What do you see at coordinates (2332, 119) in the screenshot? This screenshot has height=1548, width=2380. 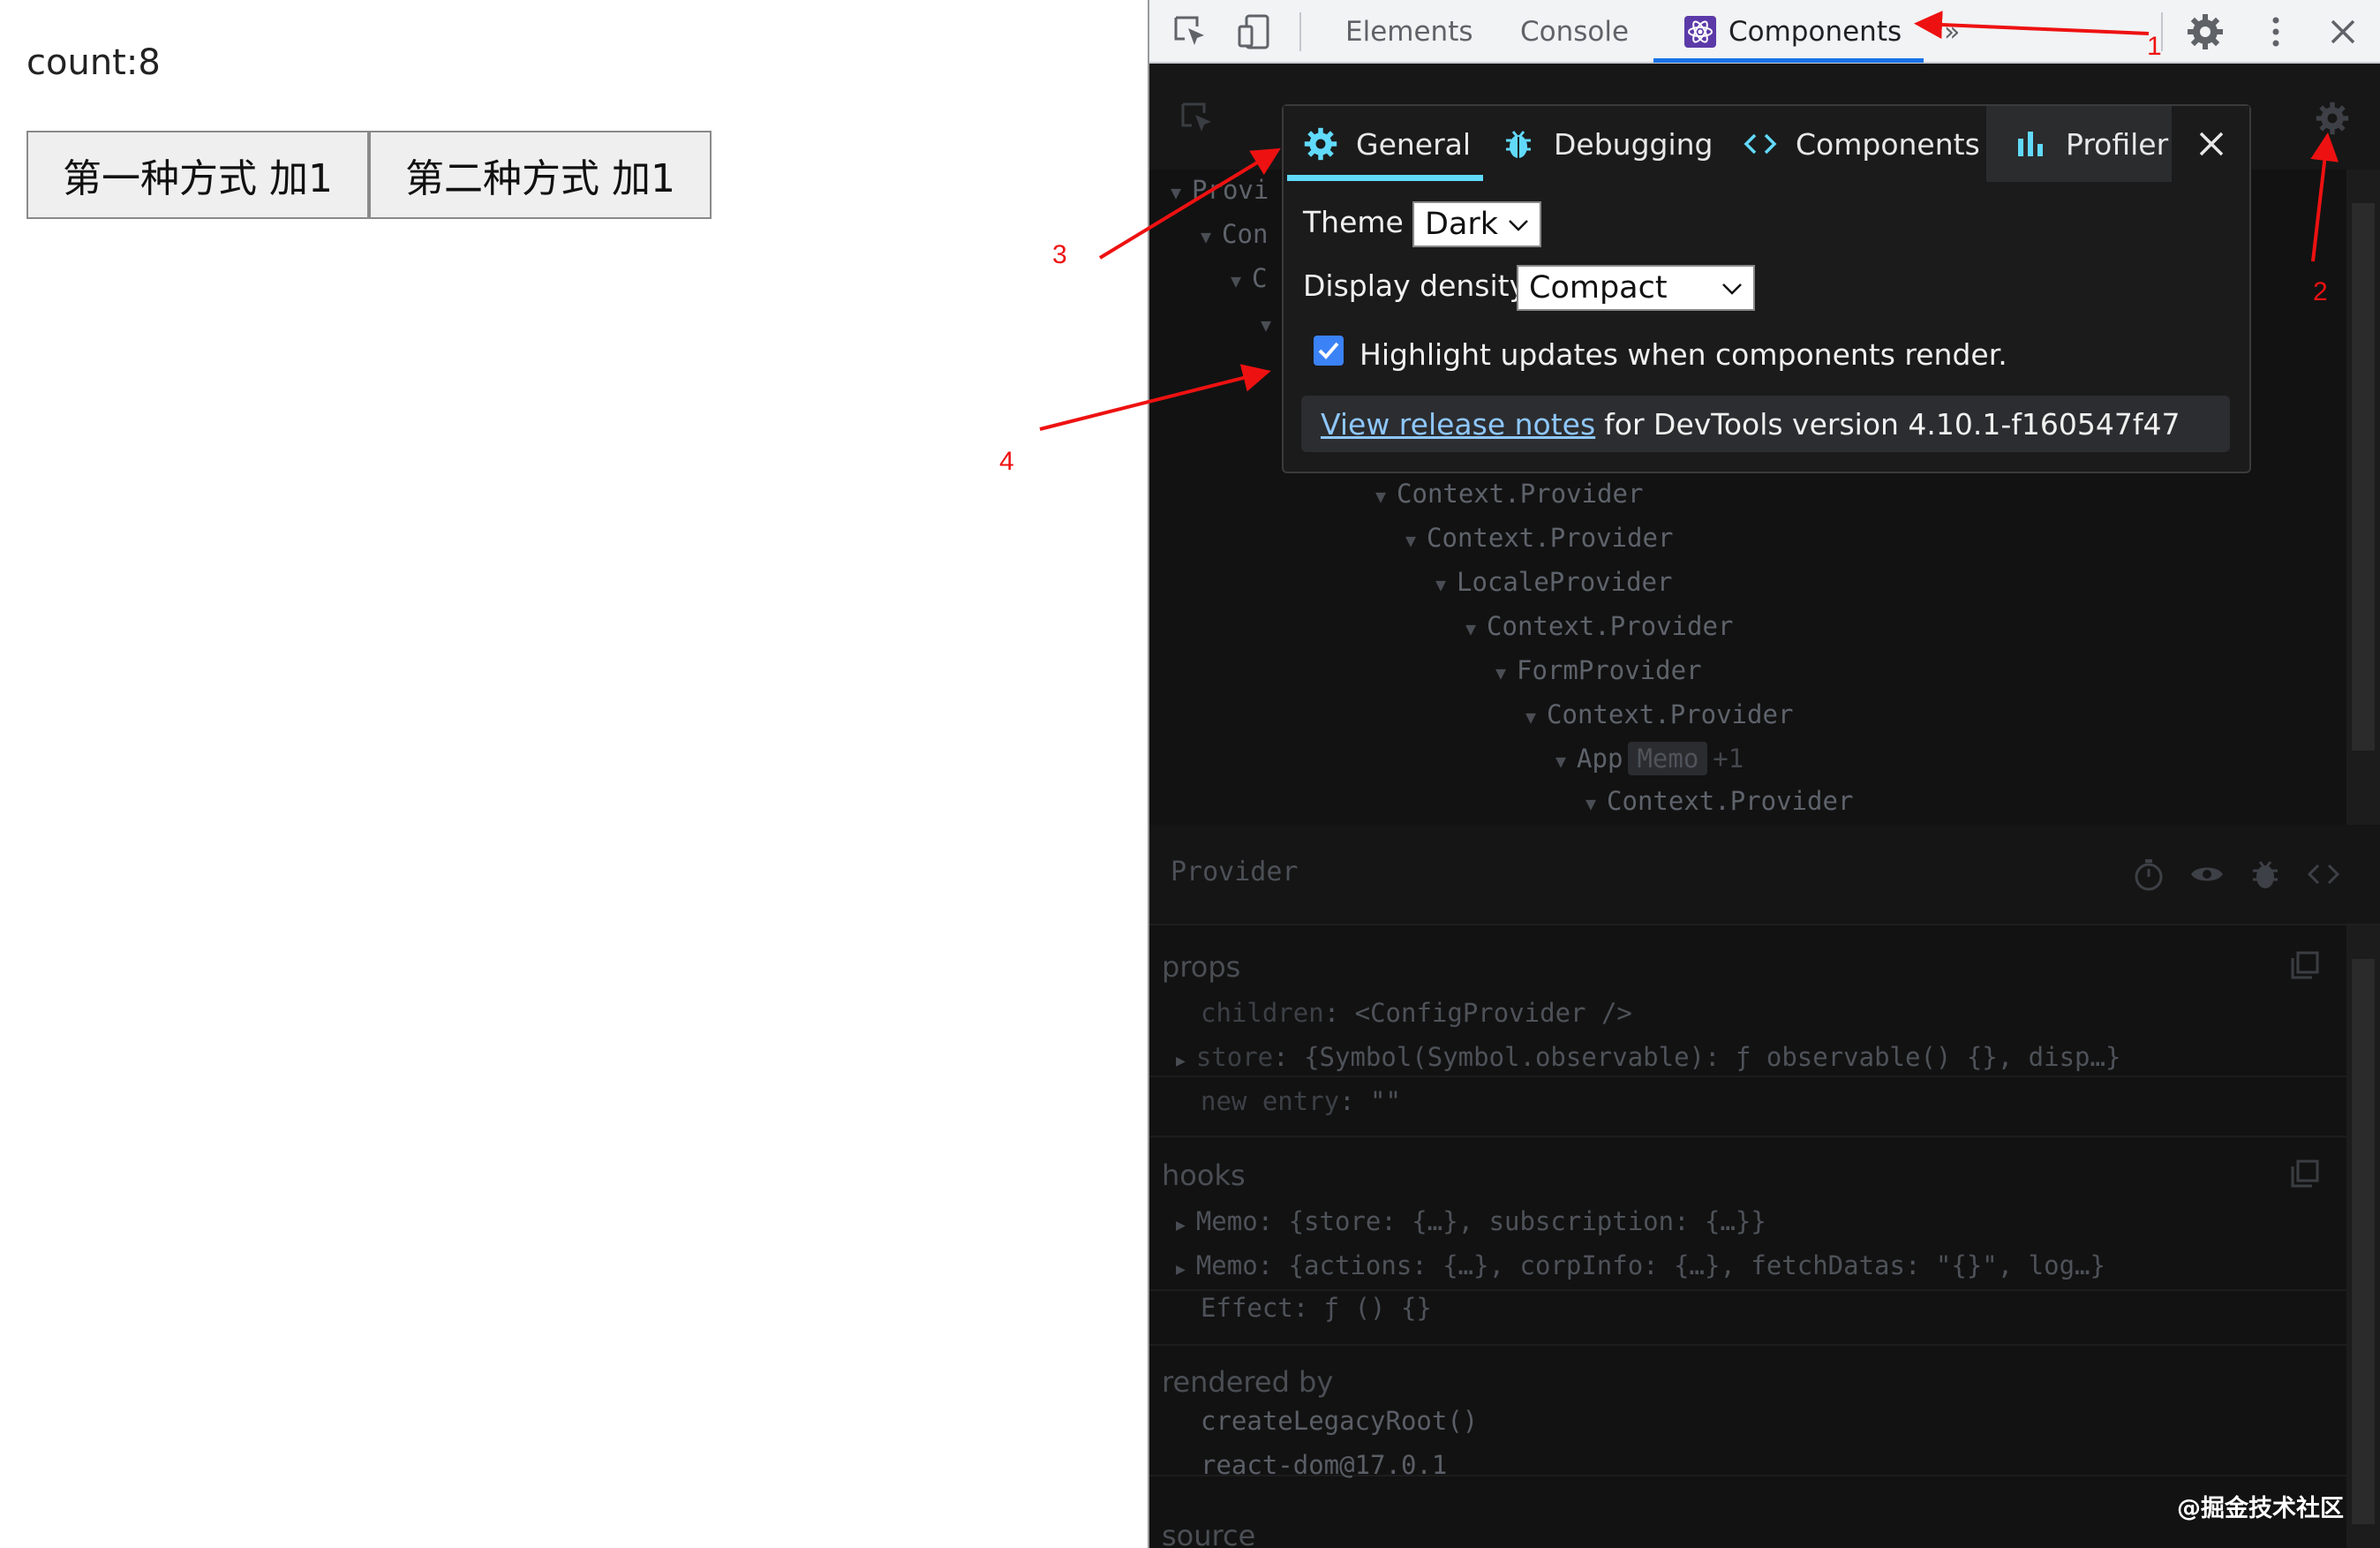 I see `components-settings-gear-icon` at bounding box center [2332, 119].